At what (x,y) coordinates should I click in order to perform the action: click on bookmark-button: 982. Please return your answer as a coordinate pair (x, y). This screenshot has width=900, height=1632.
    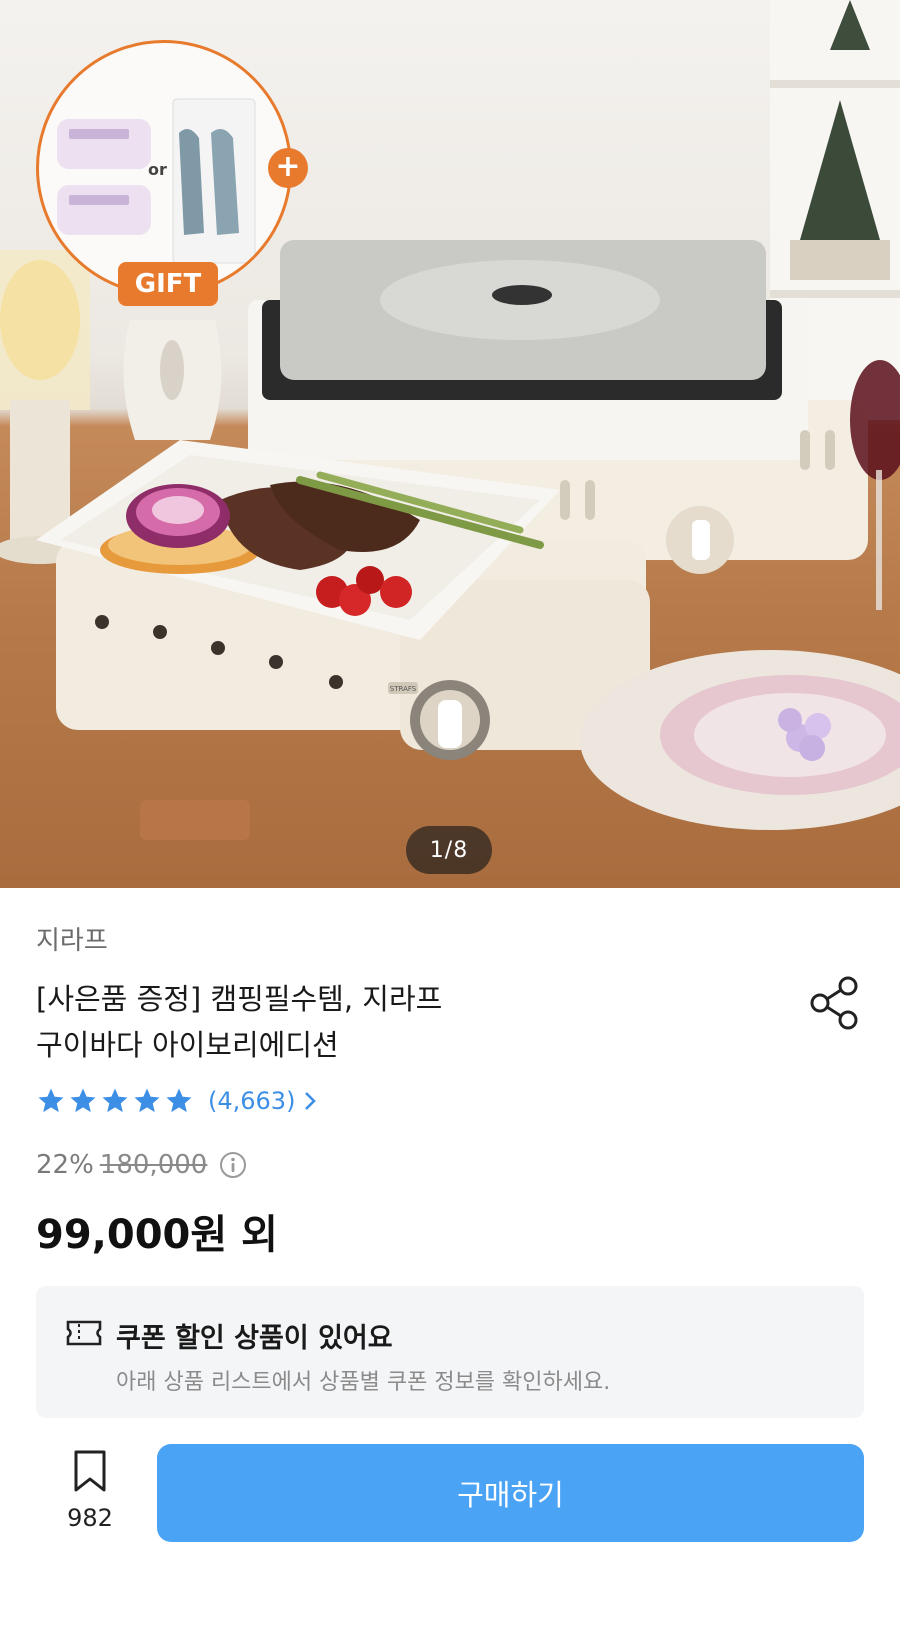
    Looking at the image, I should click on (90, 1496).